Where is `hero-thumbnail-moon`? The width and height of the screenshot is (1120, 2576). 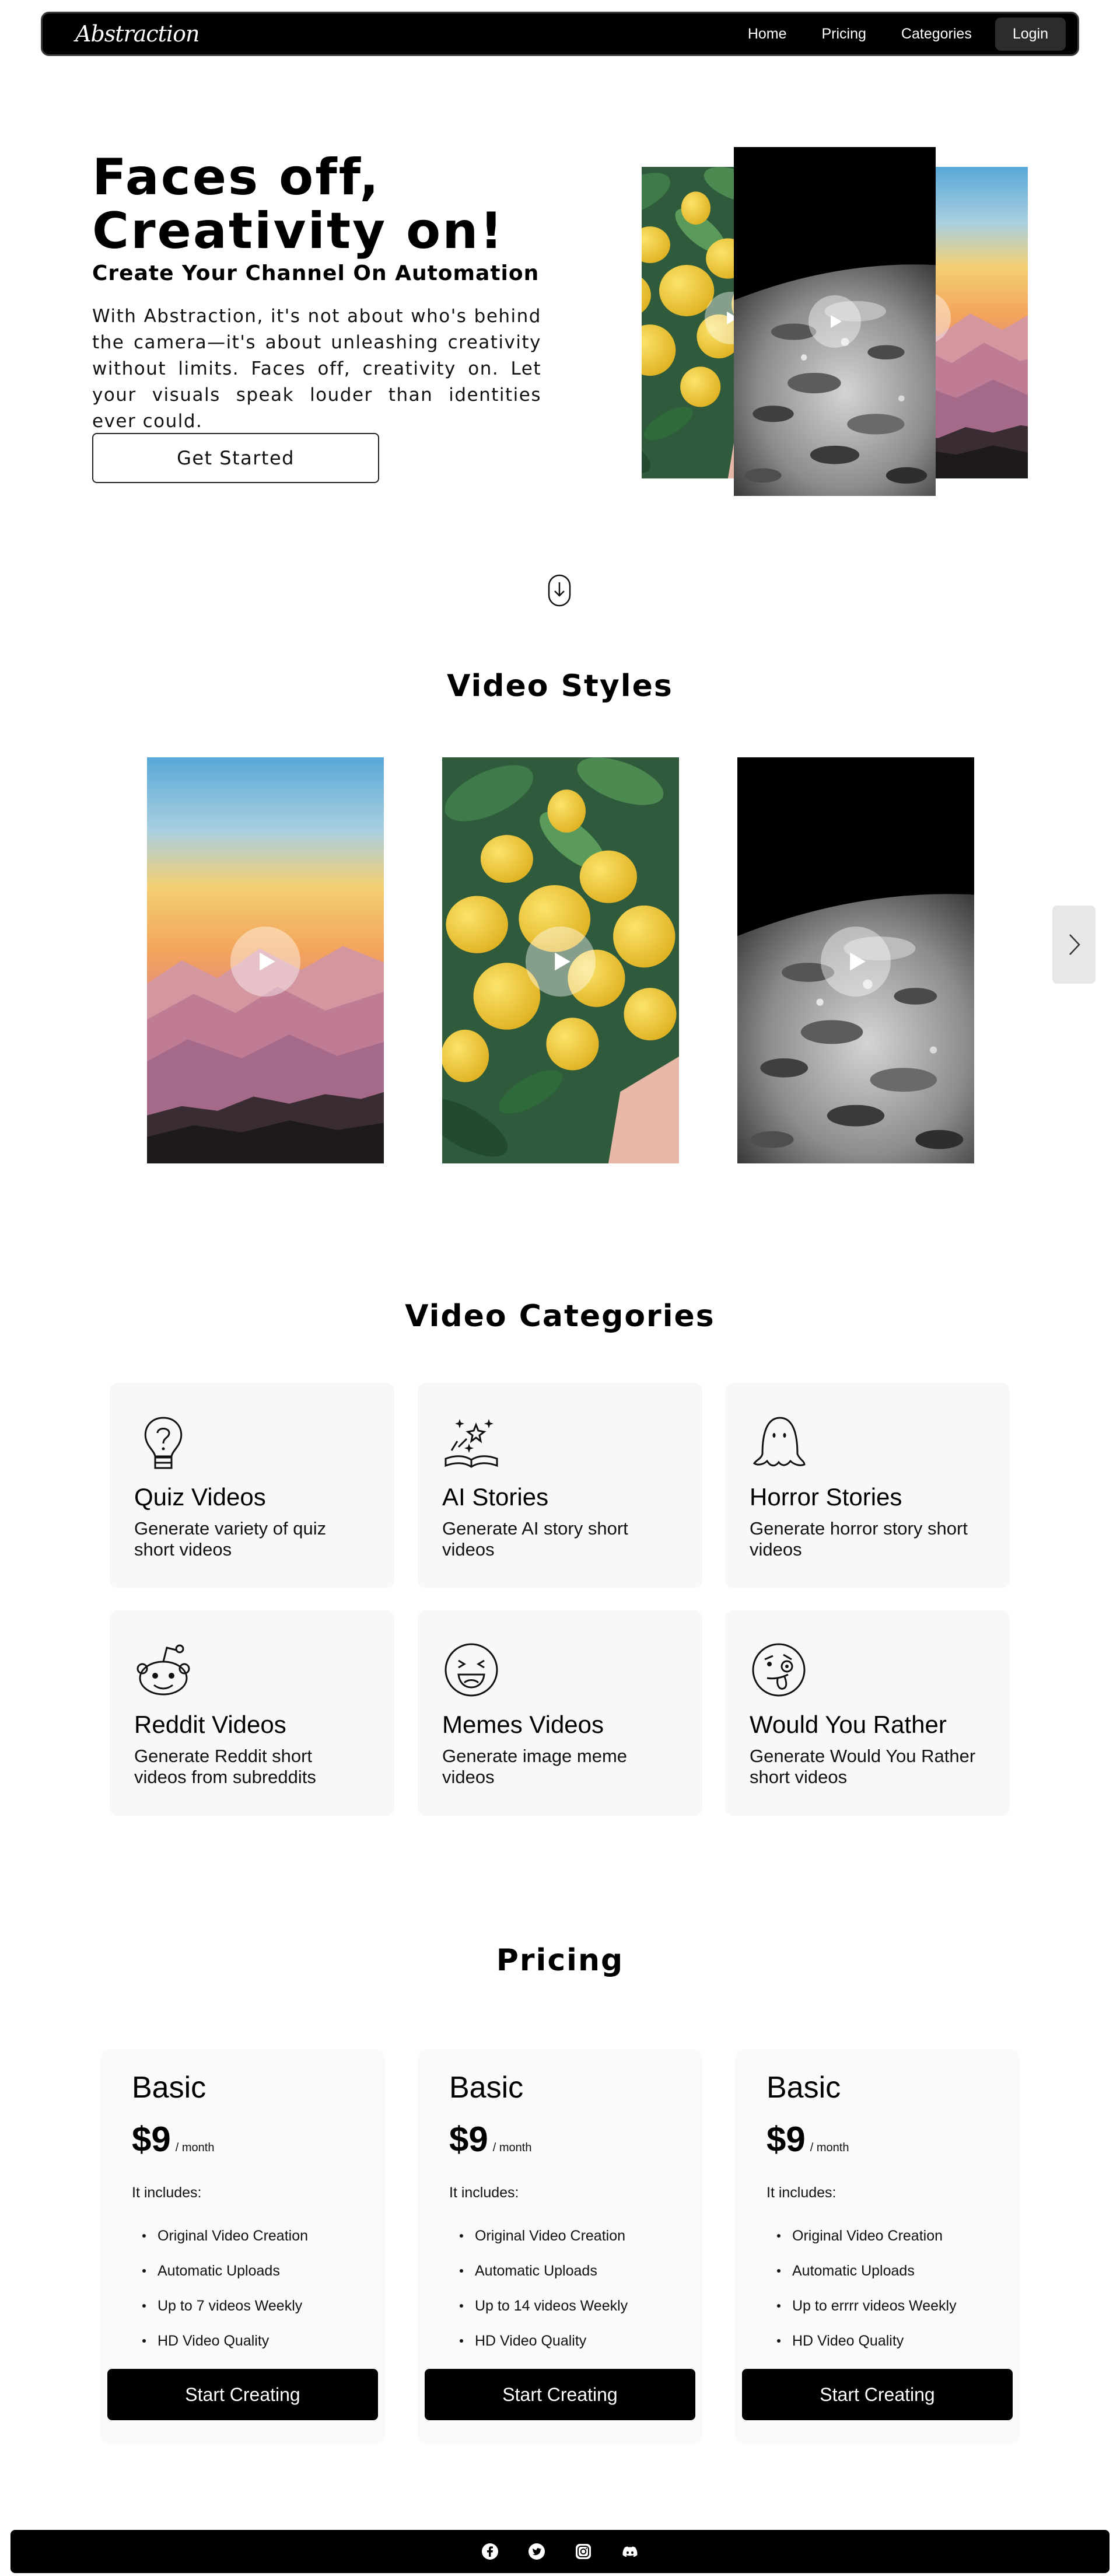 hero-thumbnail-moon is located at coordinates (835, 321).